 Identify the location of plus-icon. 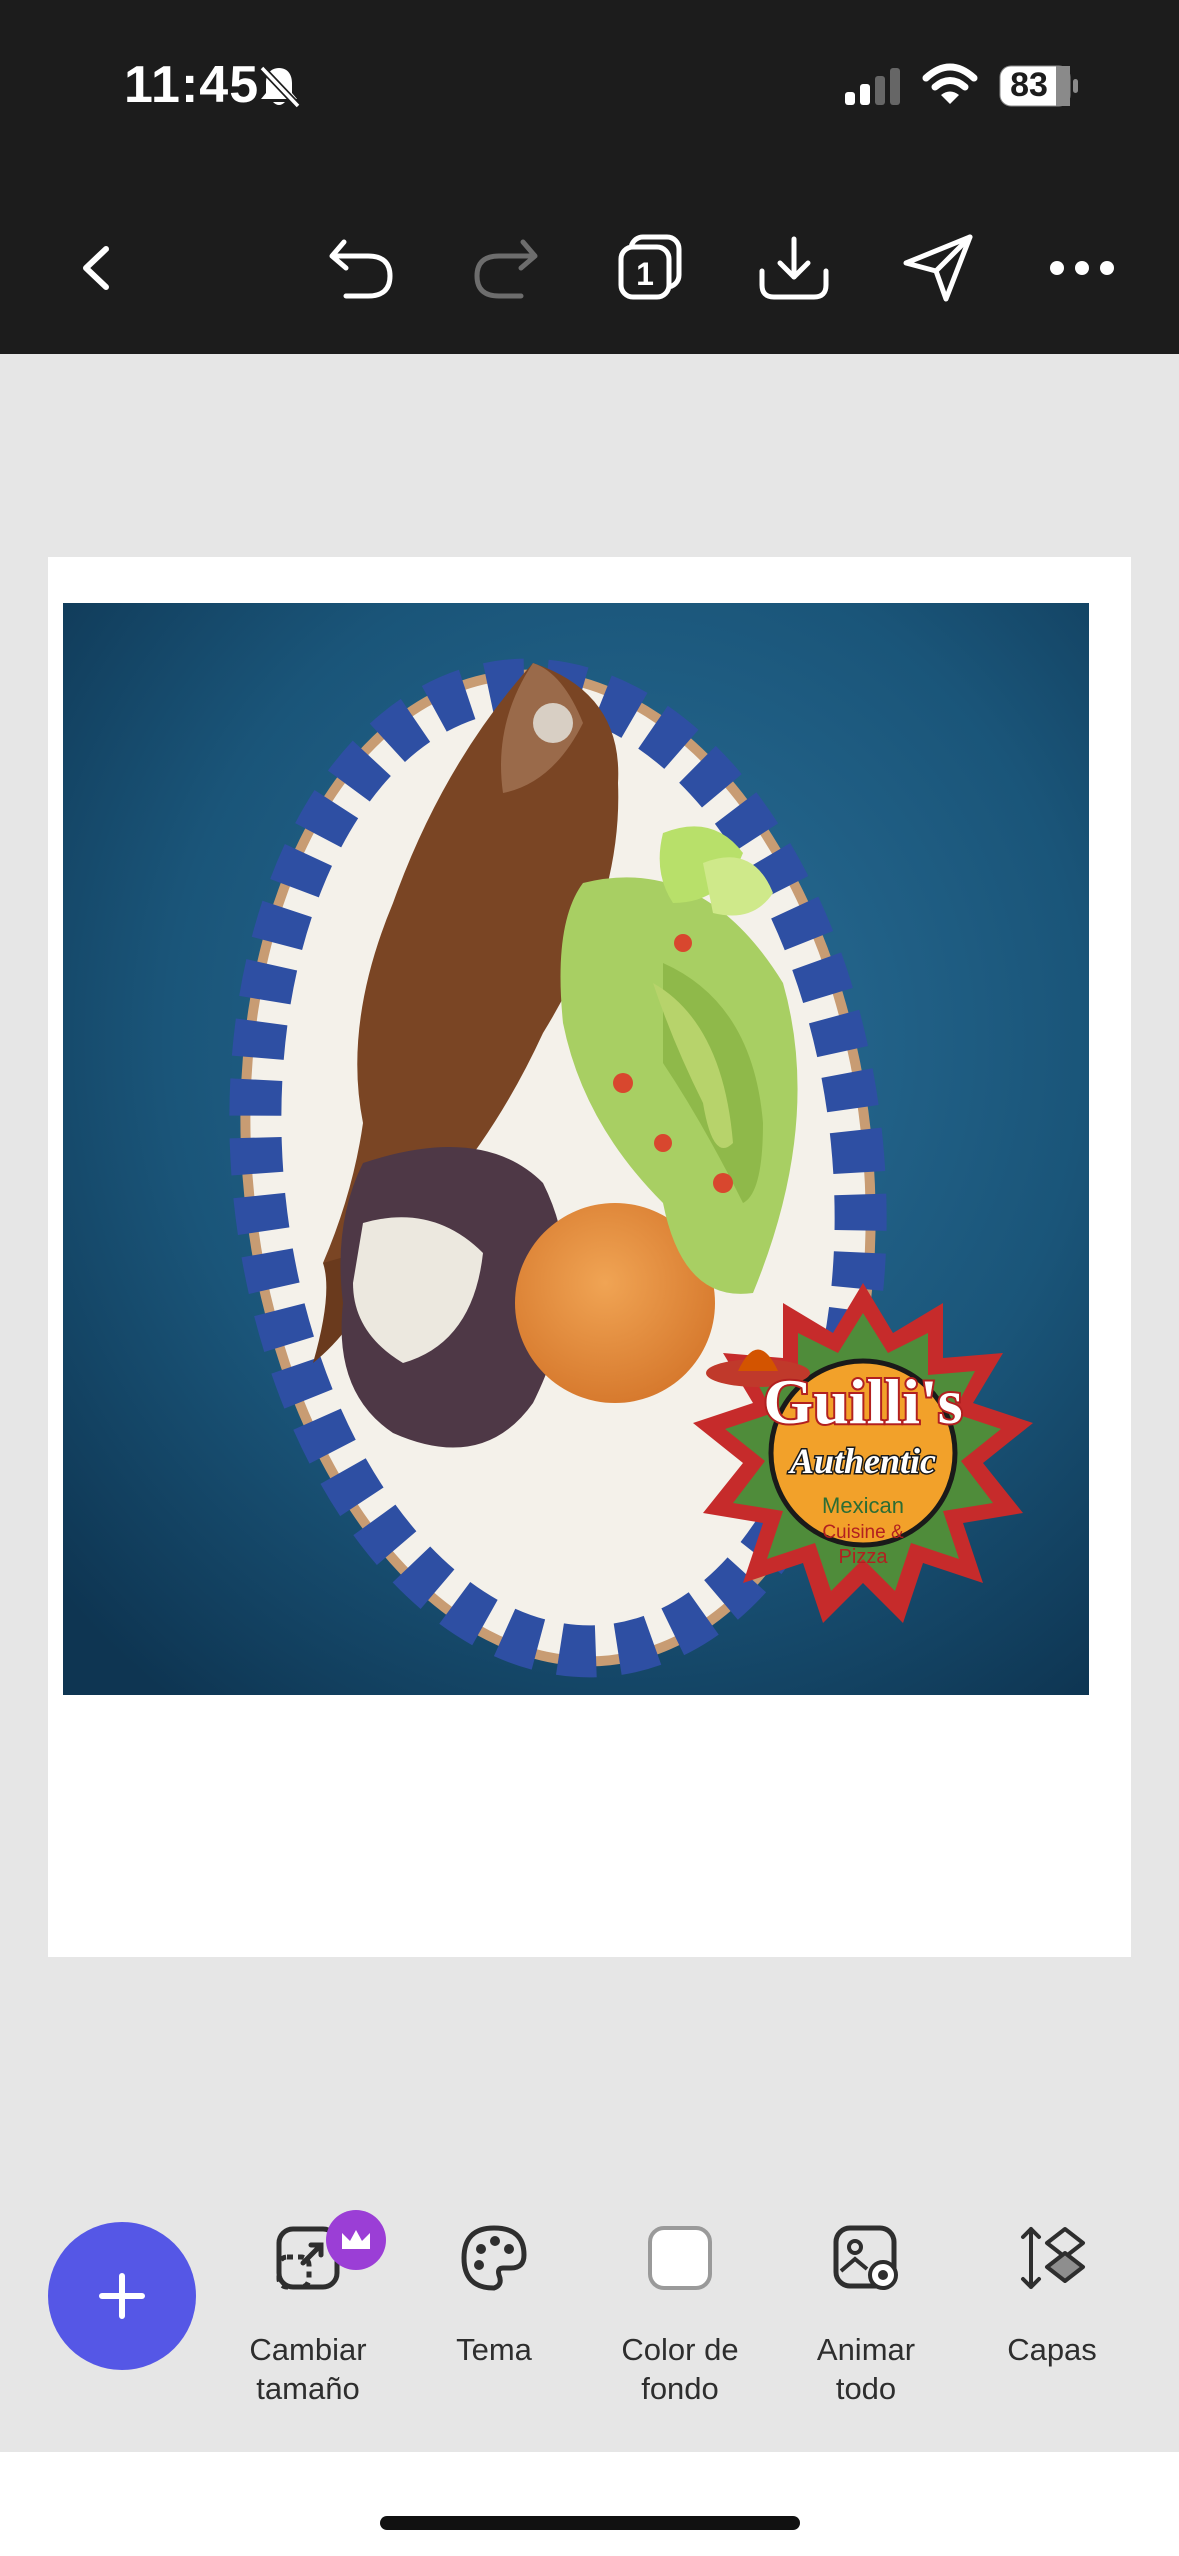
(122, 2296).